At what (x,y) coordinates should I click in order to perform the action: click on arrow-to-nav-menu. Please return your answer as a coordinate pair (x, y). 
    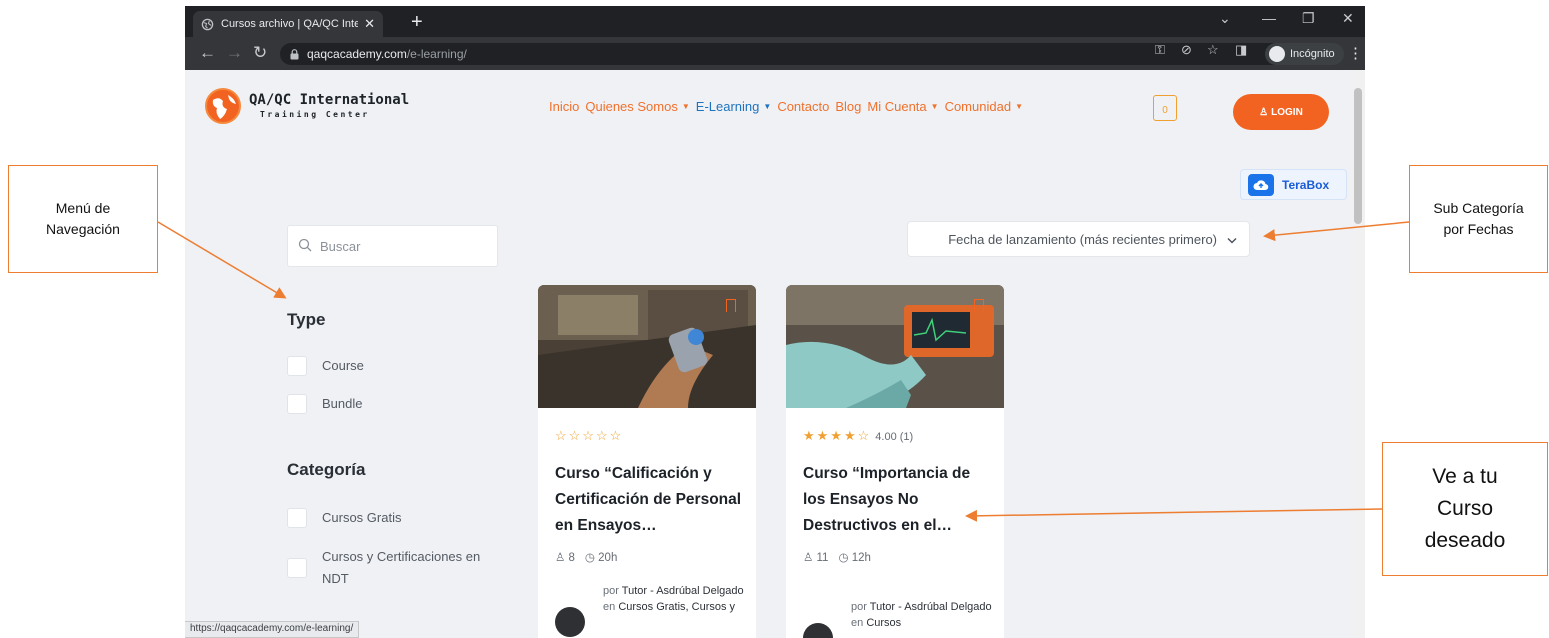
    Looking at the image, I should click on (222, 260).